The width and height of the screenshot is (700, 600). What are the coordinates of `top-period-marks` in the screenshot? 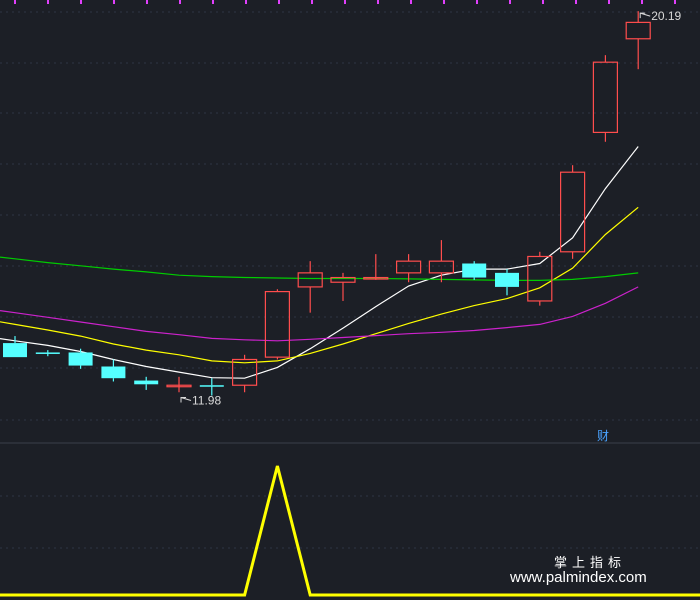 It's located at (345, 2).